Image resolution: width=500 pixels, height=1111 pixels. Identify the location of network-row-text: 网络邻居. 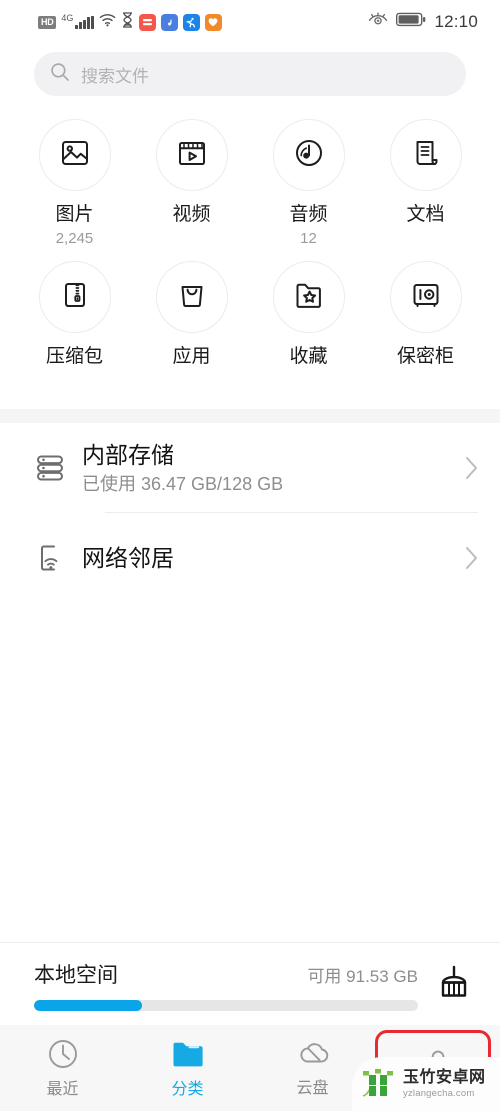
(273, 558).